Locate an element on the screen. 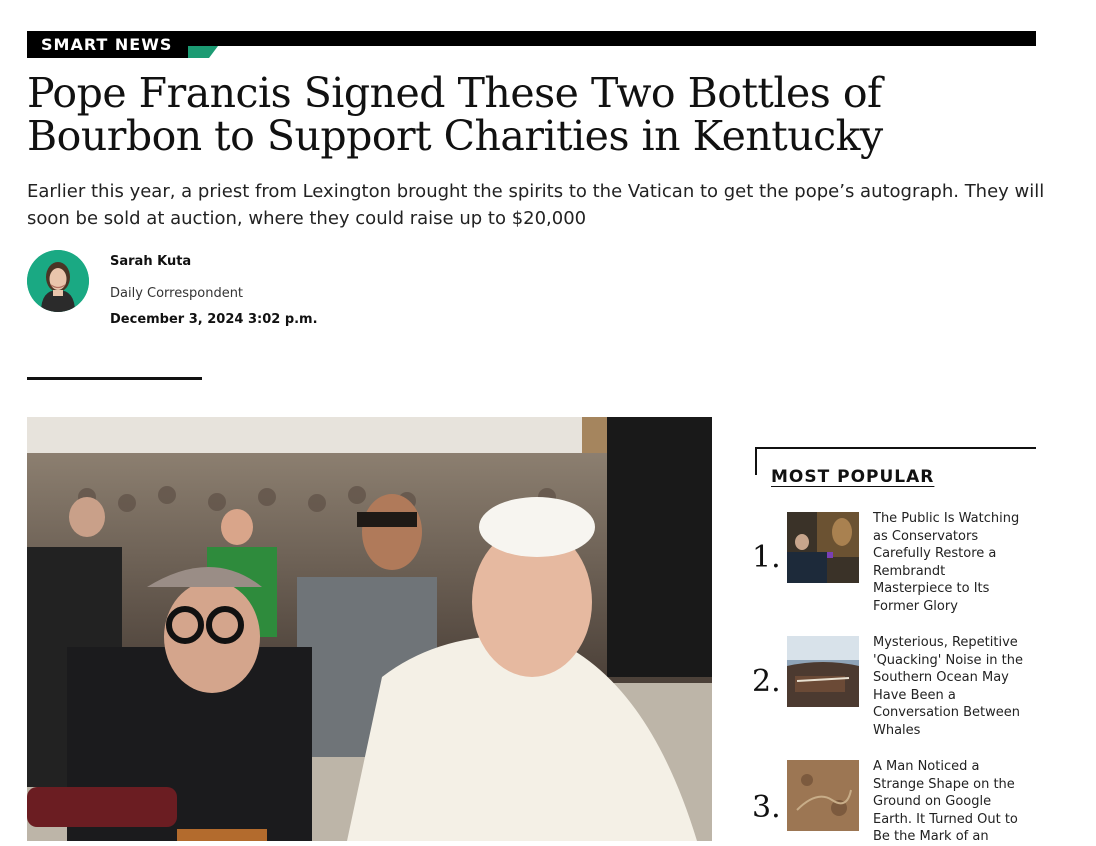 This screenshot has height=846, width=1096. rank-number: 1. is located at coordinates (766, 557).